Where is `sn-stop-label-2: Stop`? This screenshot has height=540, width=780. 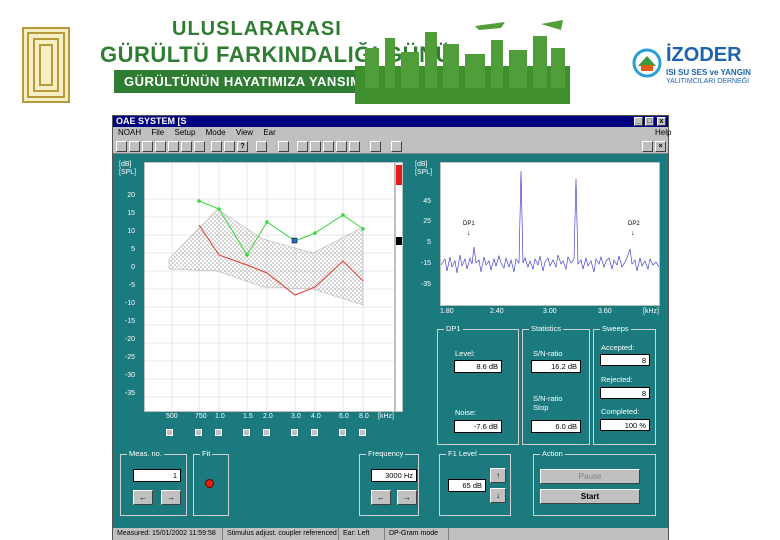 sn-stop-label-2: Stop is located at coordinates (541, 407).